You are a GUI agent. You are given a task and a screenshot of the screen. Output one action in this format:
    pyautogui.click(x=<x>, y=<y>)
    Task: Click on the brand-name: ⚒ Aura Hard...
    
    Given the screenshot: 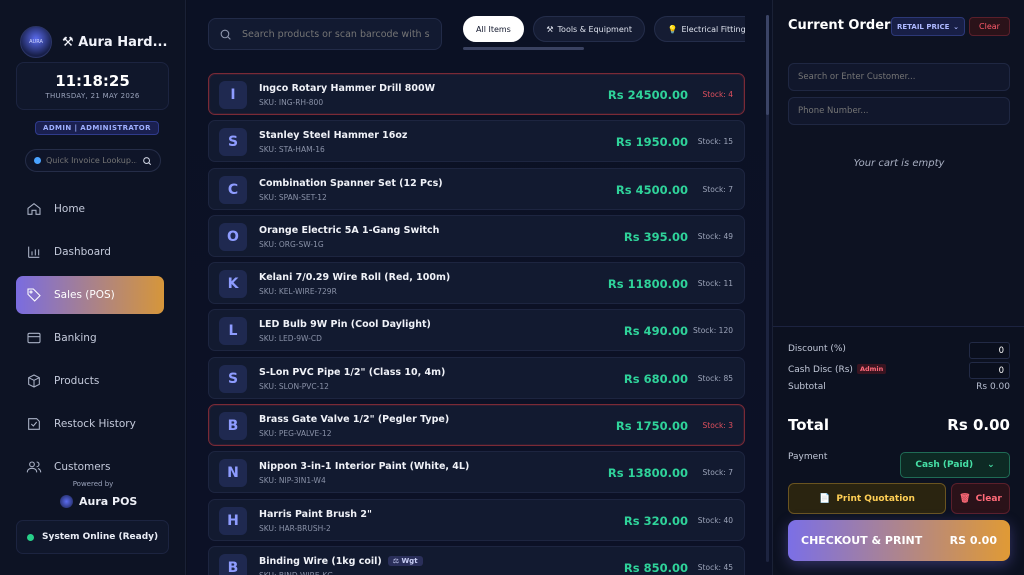 What is the action you would take?
    pyautogui.click(x=115, y=42)
    